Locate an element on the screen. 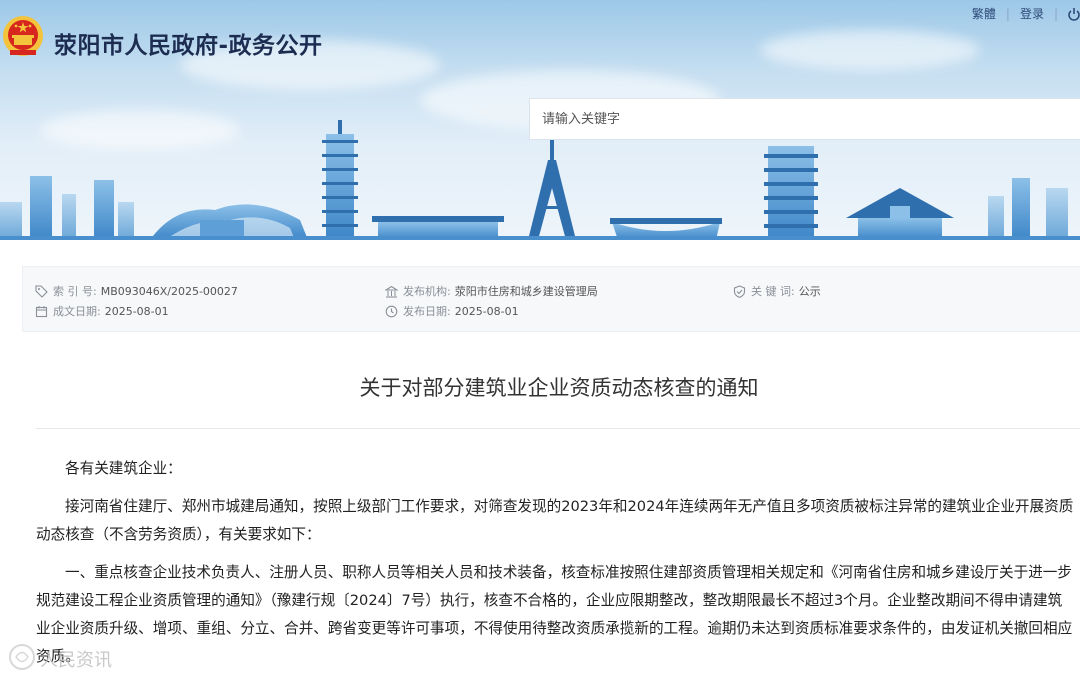 Image resolution: width=1080 pixels, height=681 pixels. calendar-icon is located at coordinates (41, 311).